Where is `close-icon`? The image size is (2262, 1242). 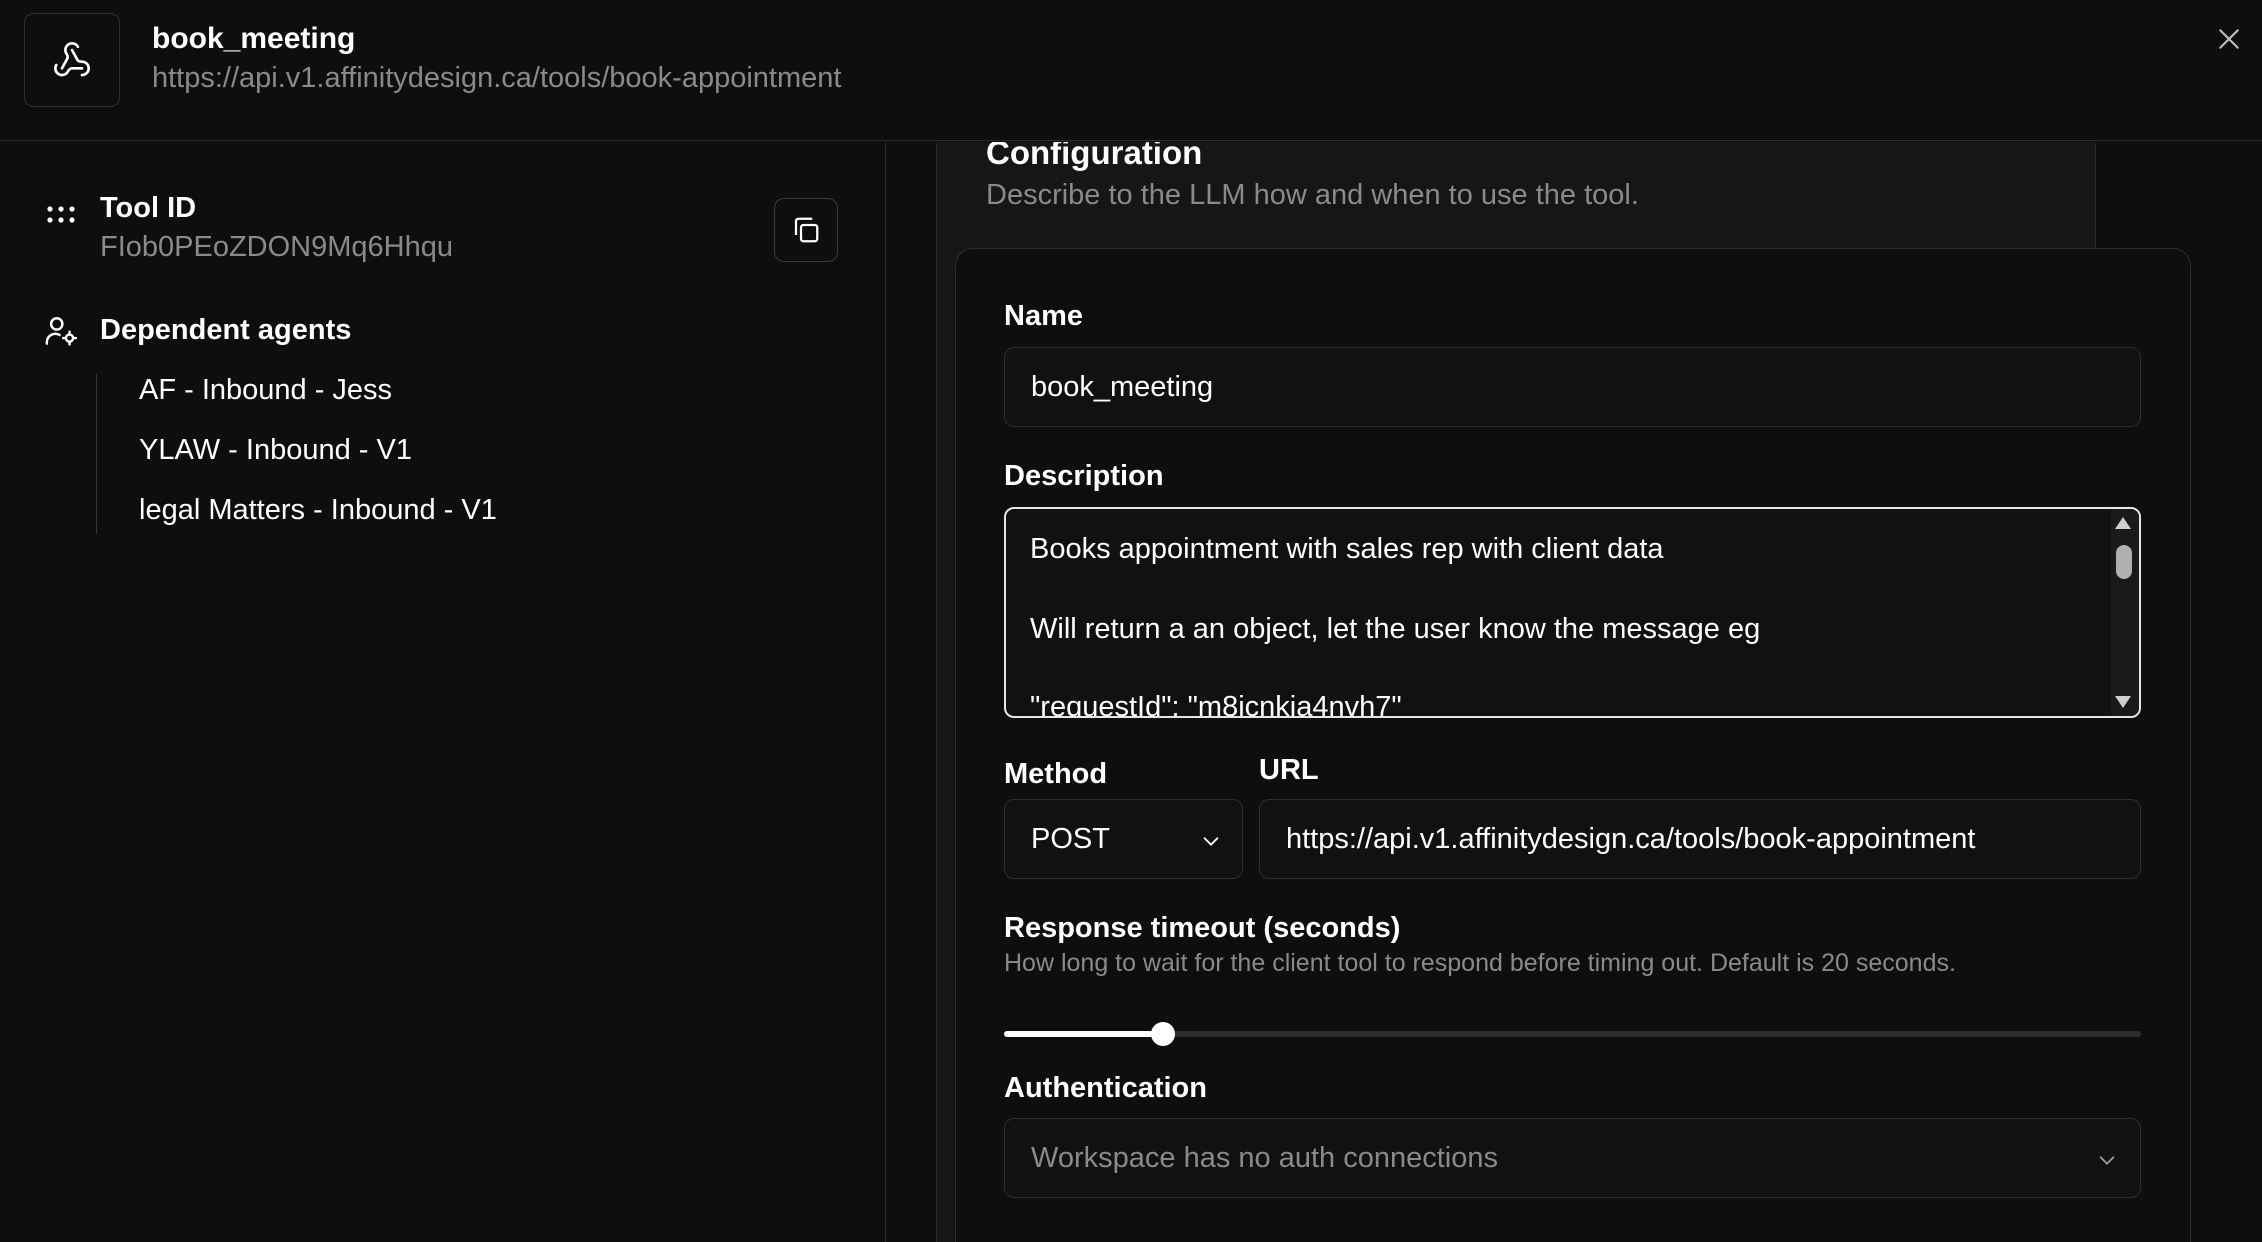
close-icon is located at coordinates (2229, 39).